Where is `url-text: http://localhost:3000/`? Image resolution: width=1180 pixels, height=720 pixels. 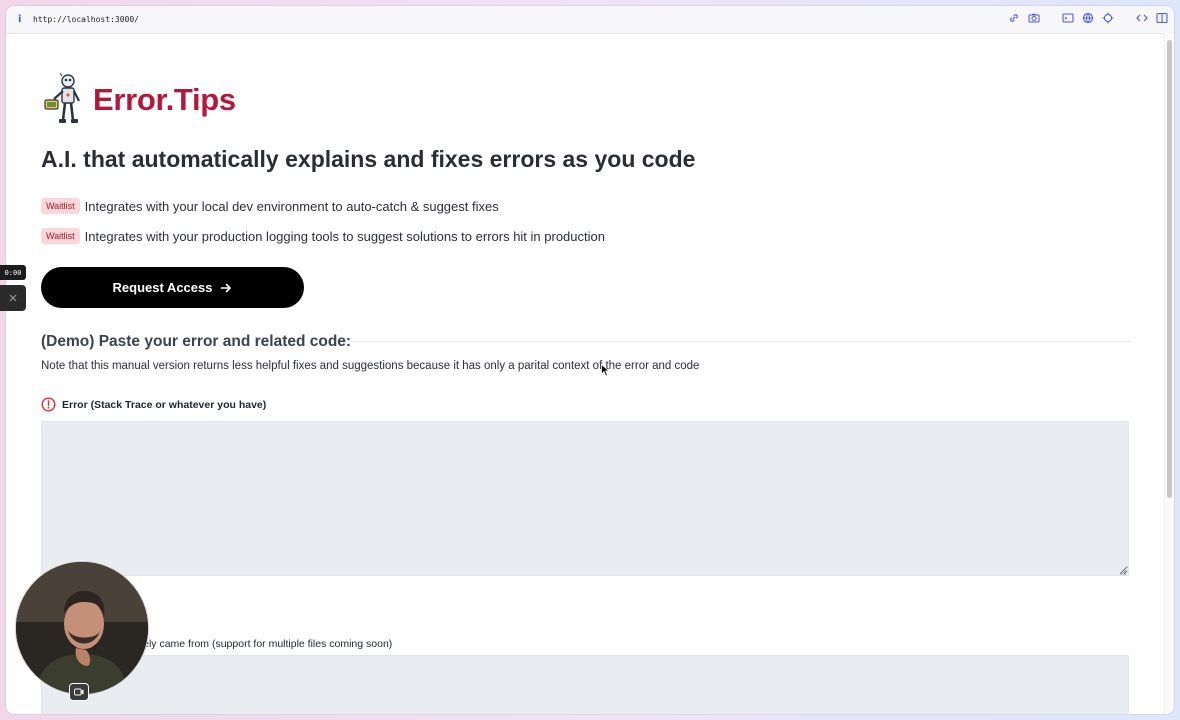
url-text: http://localhost:3000/ is located at coordinates (86, 19).